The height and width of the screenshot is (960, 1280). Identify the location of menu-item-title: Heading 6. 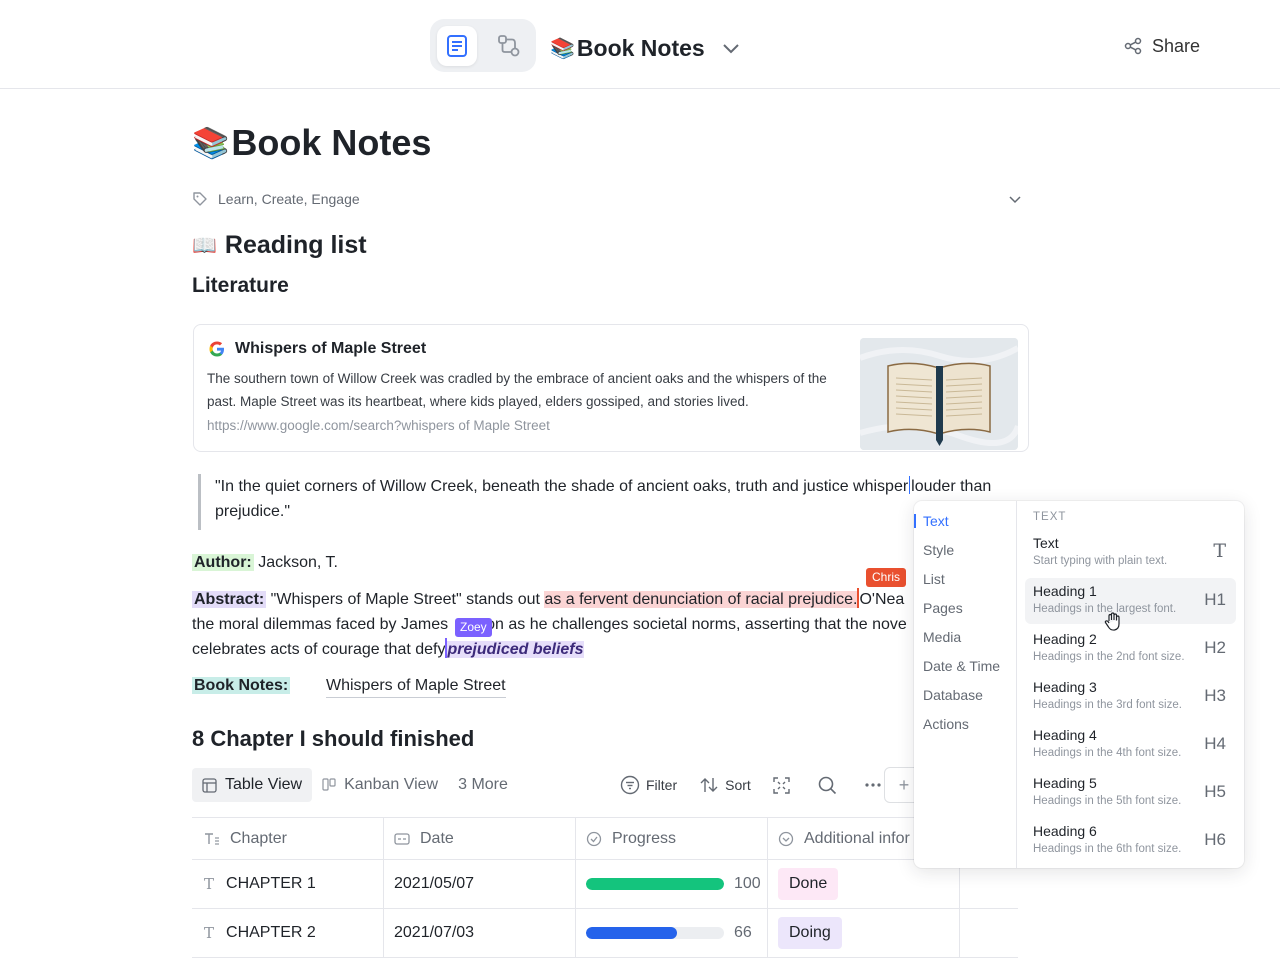
(1065, 831).